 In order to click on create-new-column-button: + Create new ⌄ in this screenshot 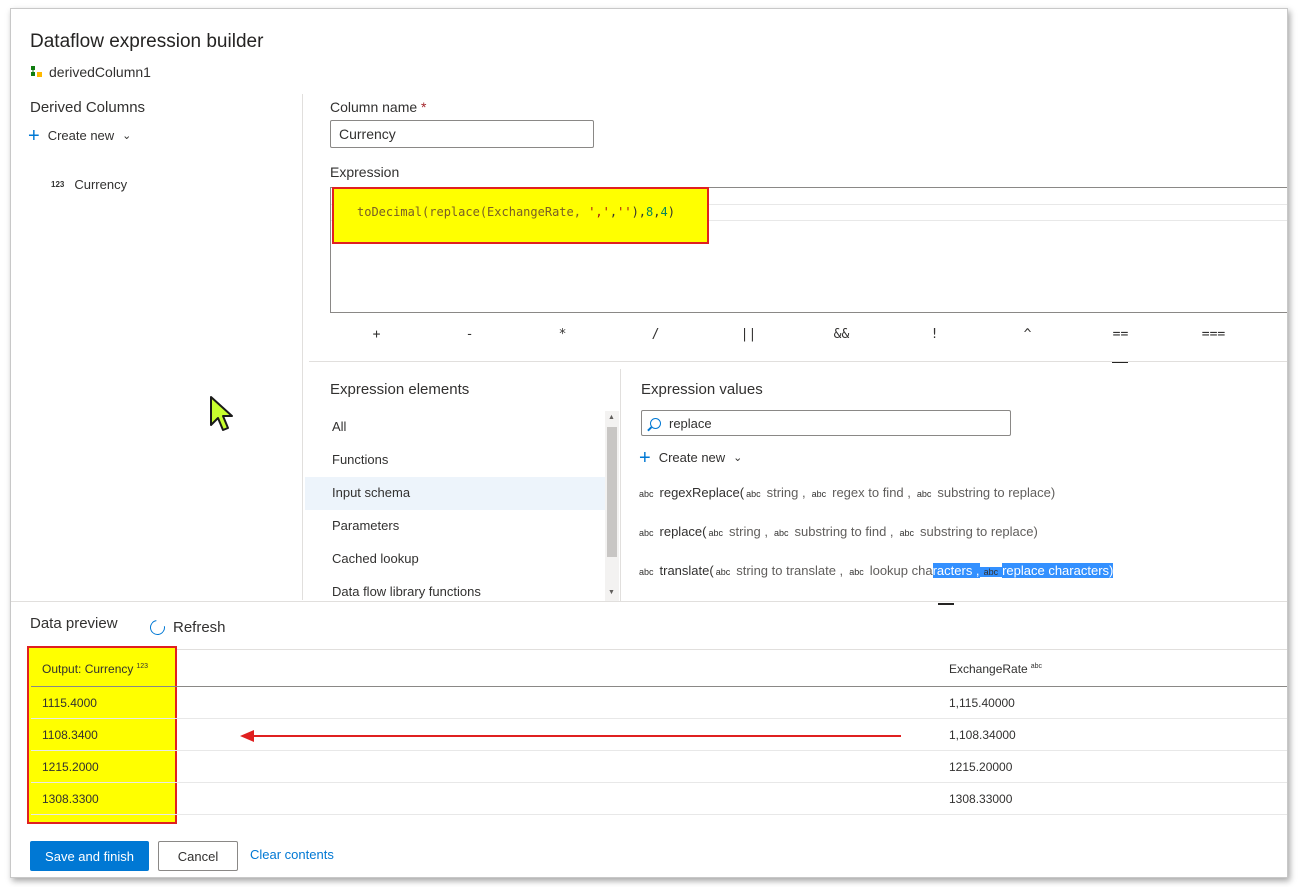, I will do `click(79, 135)`.